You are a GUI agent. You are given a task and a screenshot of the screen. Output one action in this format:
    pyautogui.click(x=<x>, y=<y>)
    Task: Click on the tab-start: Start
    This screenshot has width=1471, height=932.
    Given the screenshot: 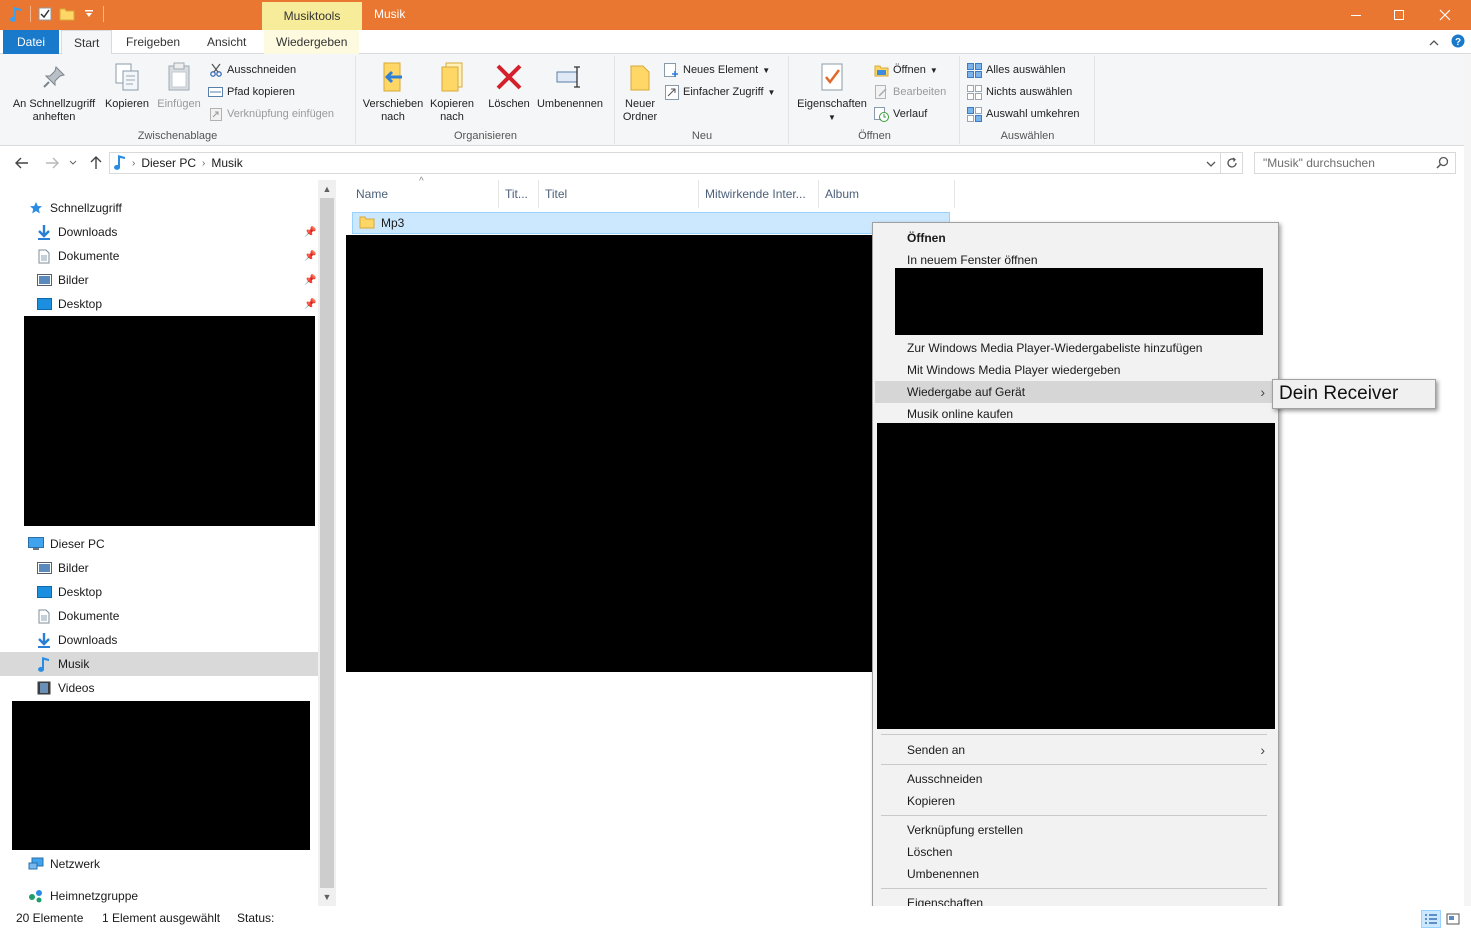 What is the action you would take?
    pyautogui.click(x=87, y=42)
    